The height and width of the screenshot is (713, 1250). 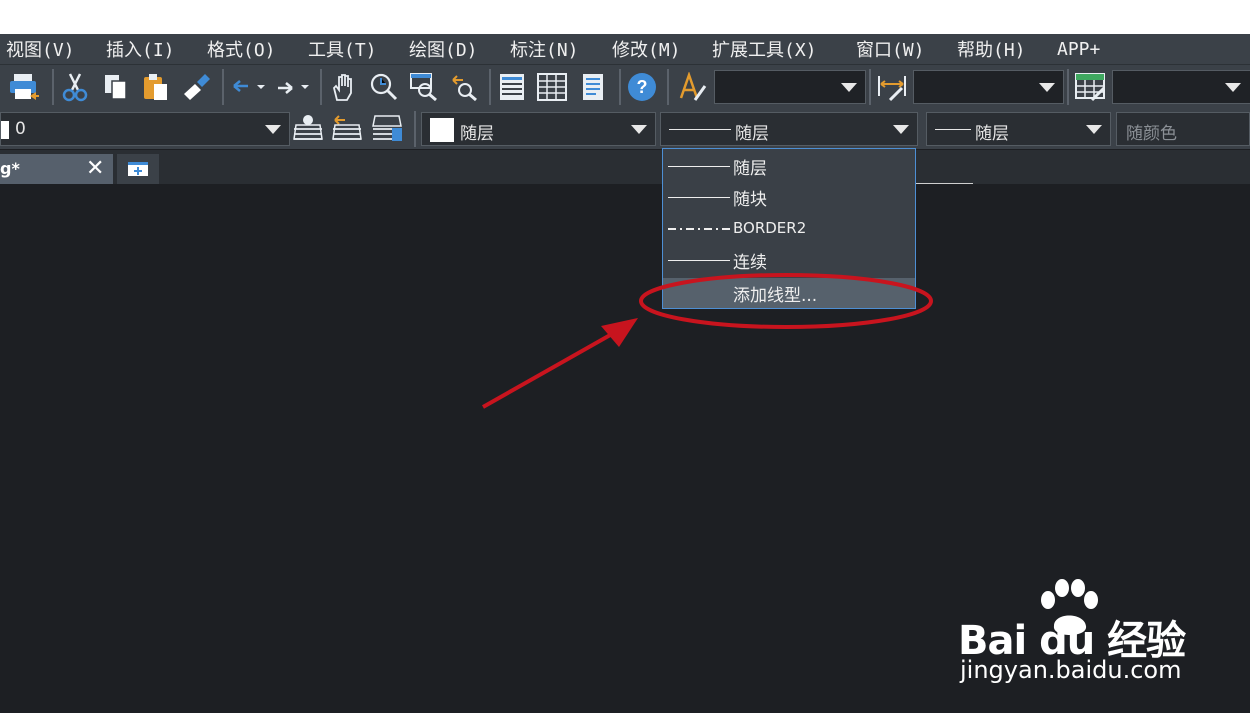 What do you see at coordinates (196, 87) in the screenshot?
I see `match-properties-icon` at bounding box center [196, 87].